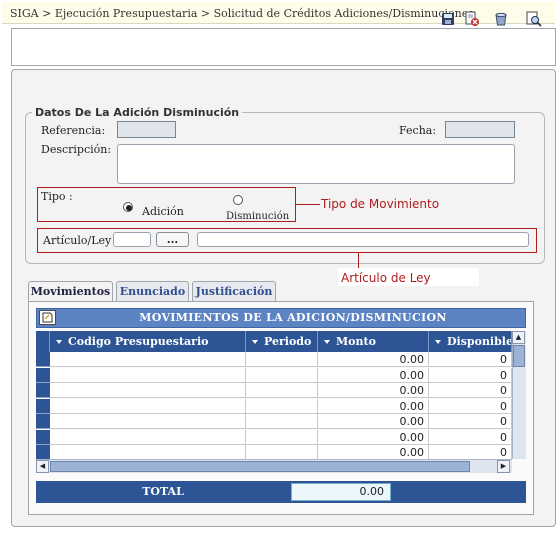 Image resolution: width=557 pixels, height=533 pixels. I want to click on column-header-codigo: Codigo Presupuestario, so click(148, 341).